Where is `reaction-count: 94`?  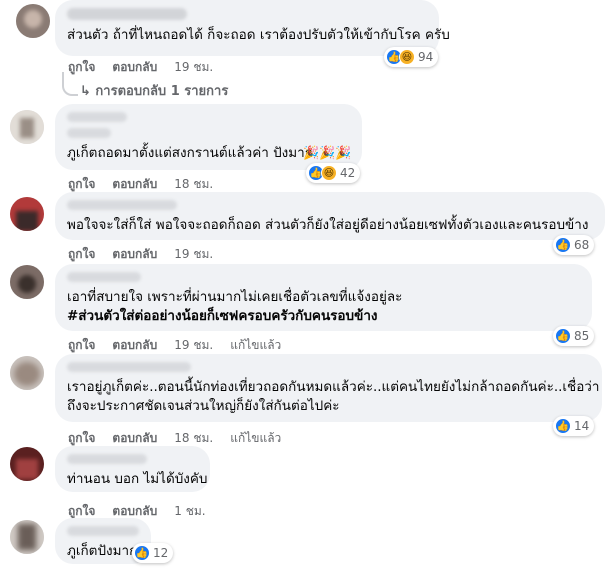 reaction-count: 94 is located at coordinates (426, 57).